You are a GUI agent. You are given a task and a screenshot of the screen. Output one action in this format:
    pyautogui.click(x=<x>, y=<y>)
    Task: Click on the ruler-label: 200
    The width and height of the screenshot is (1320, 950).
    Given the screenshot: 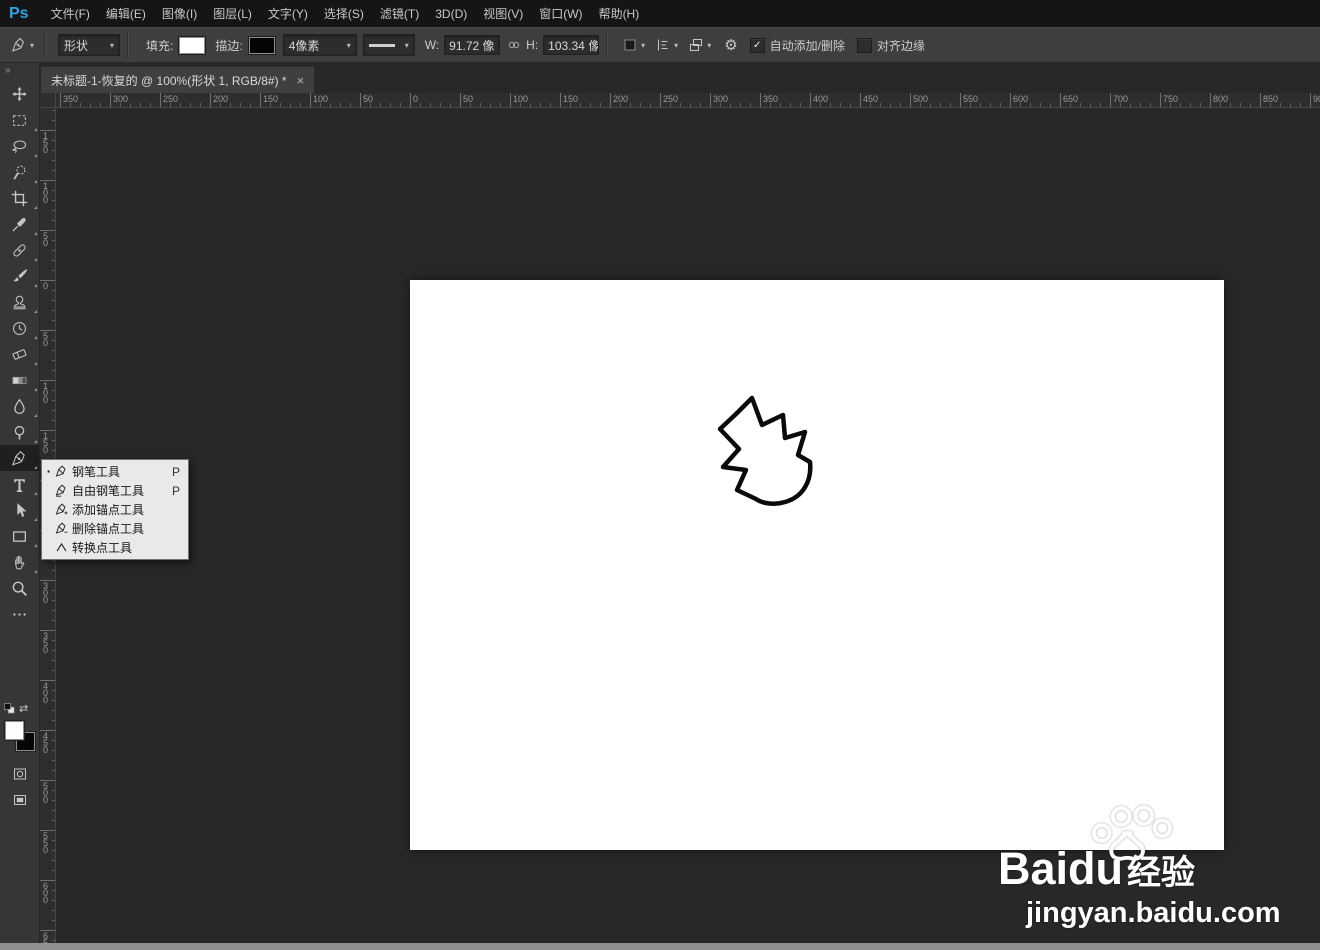 What is the action you would take?
    pyautogui.click(x=621, y=99)
    